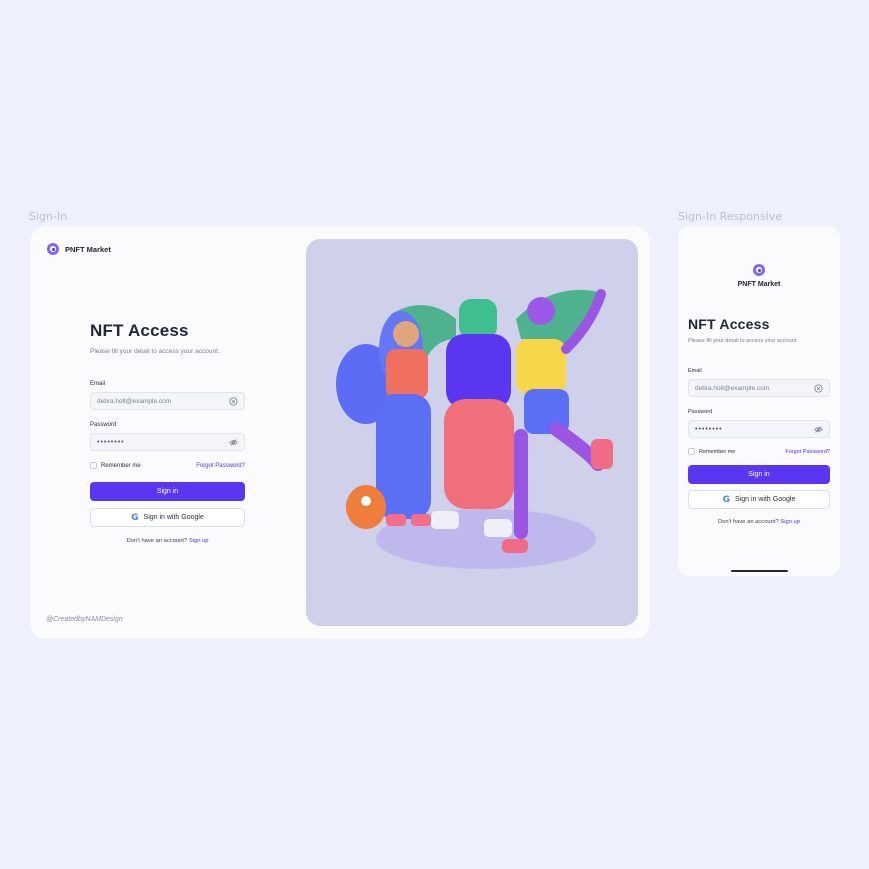  I want to click on mobile-page-title: NFT Access, so click(729, 324).